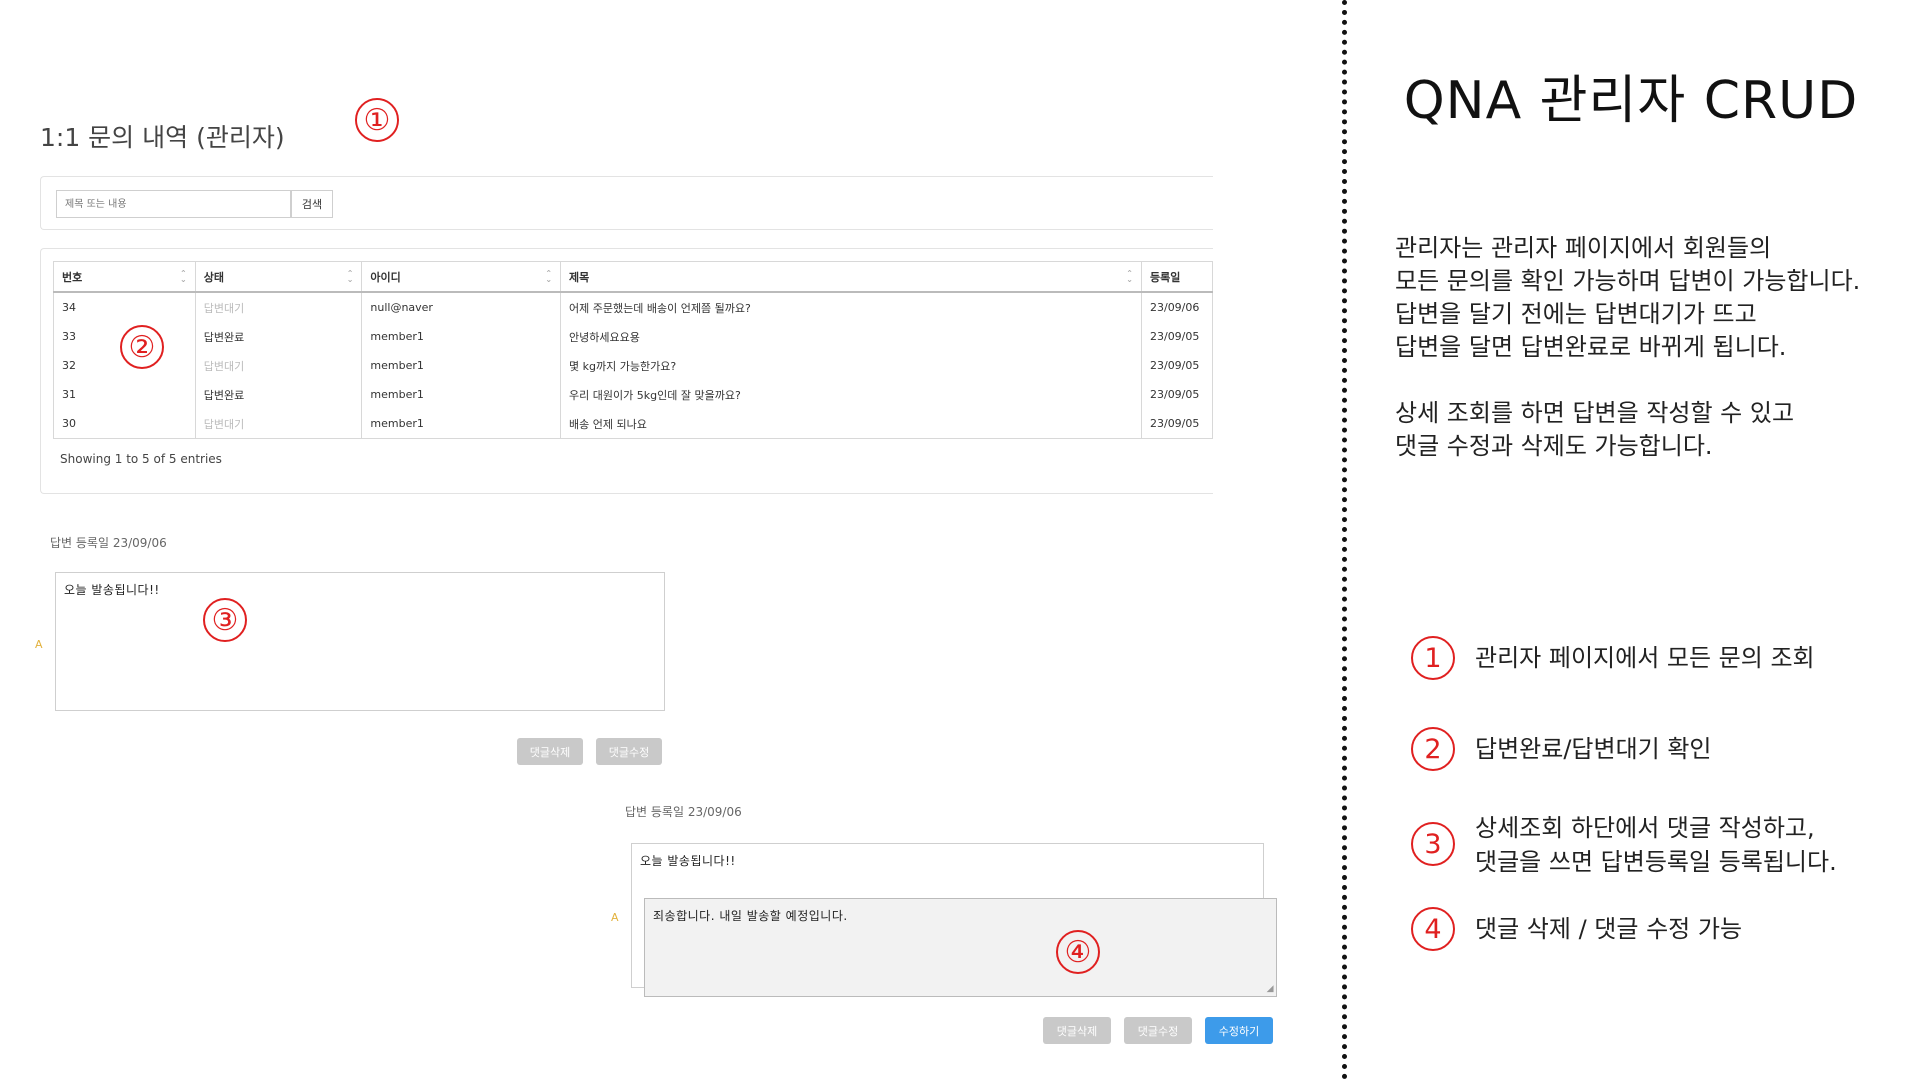 This screenshot has height=1080, width=1920. Describe the element at coordinates (124, 277) in the screenshot. I see `column-header-no: 번호 ⌃ ⌄` at that location.